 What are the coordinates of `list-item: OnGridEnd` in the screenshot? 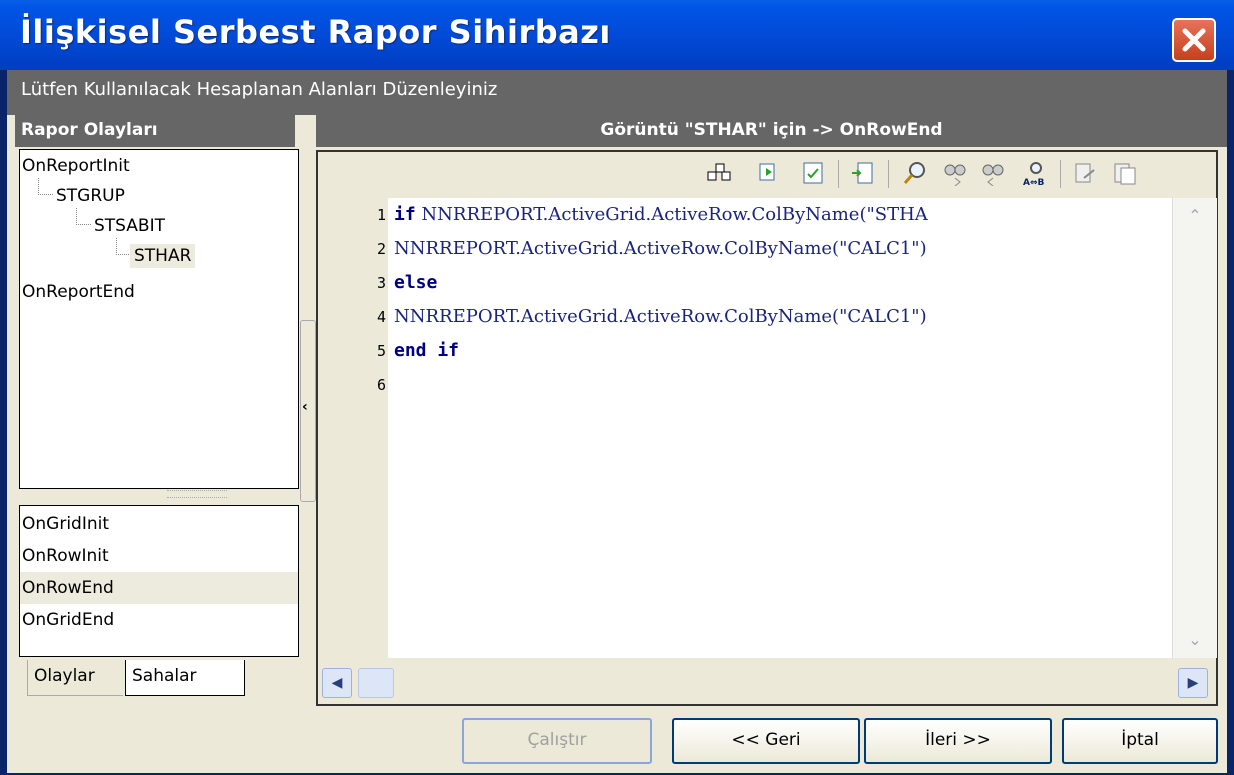 It's located at (159, 620).